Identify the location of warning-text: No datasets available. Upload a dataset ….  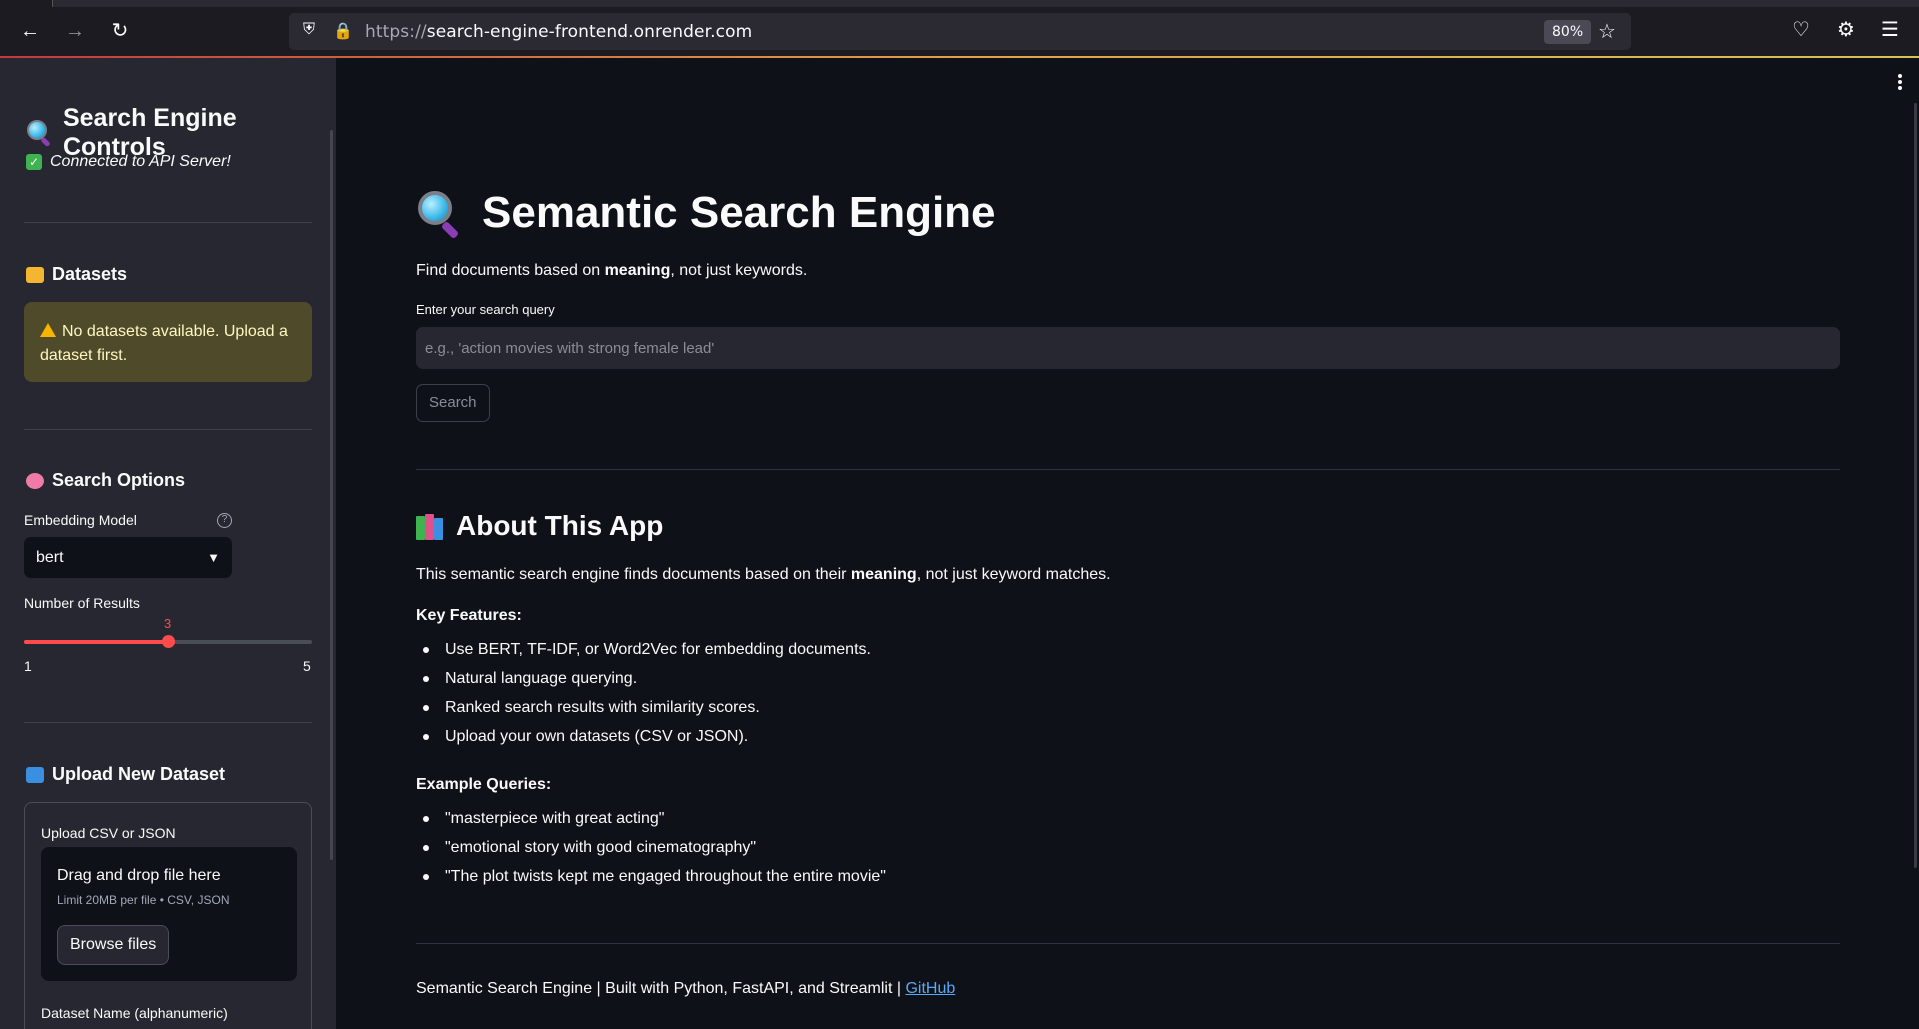
(164, 343).